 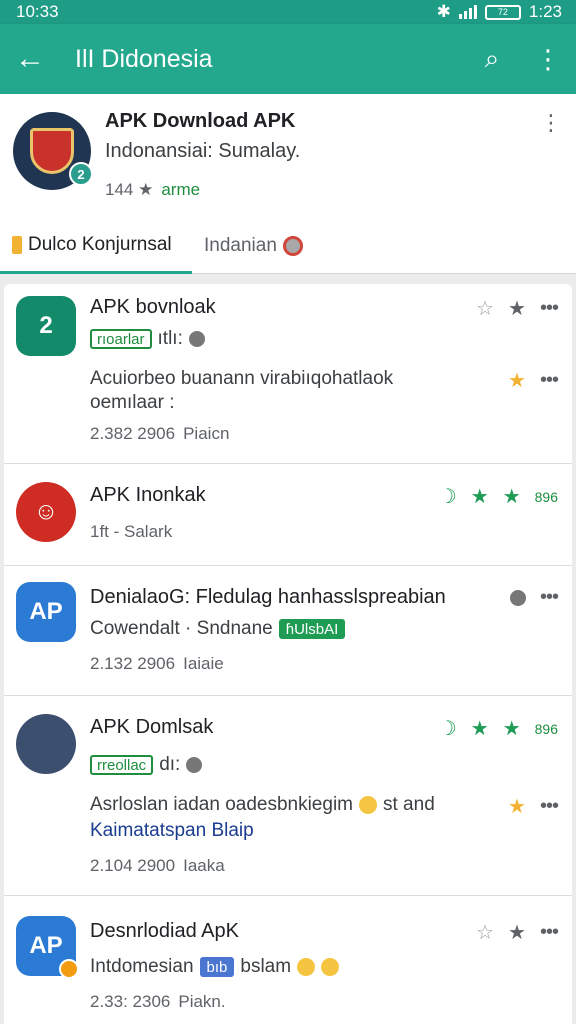 I want to click on item-tags: rreollac dı:, so click(x=146, y=765).